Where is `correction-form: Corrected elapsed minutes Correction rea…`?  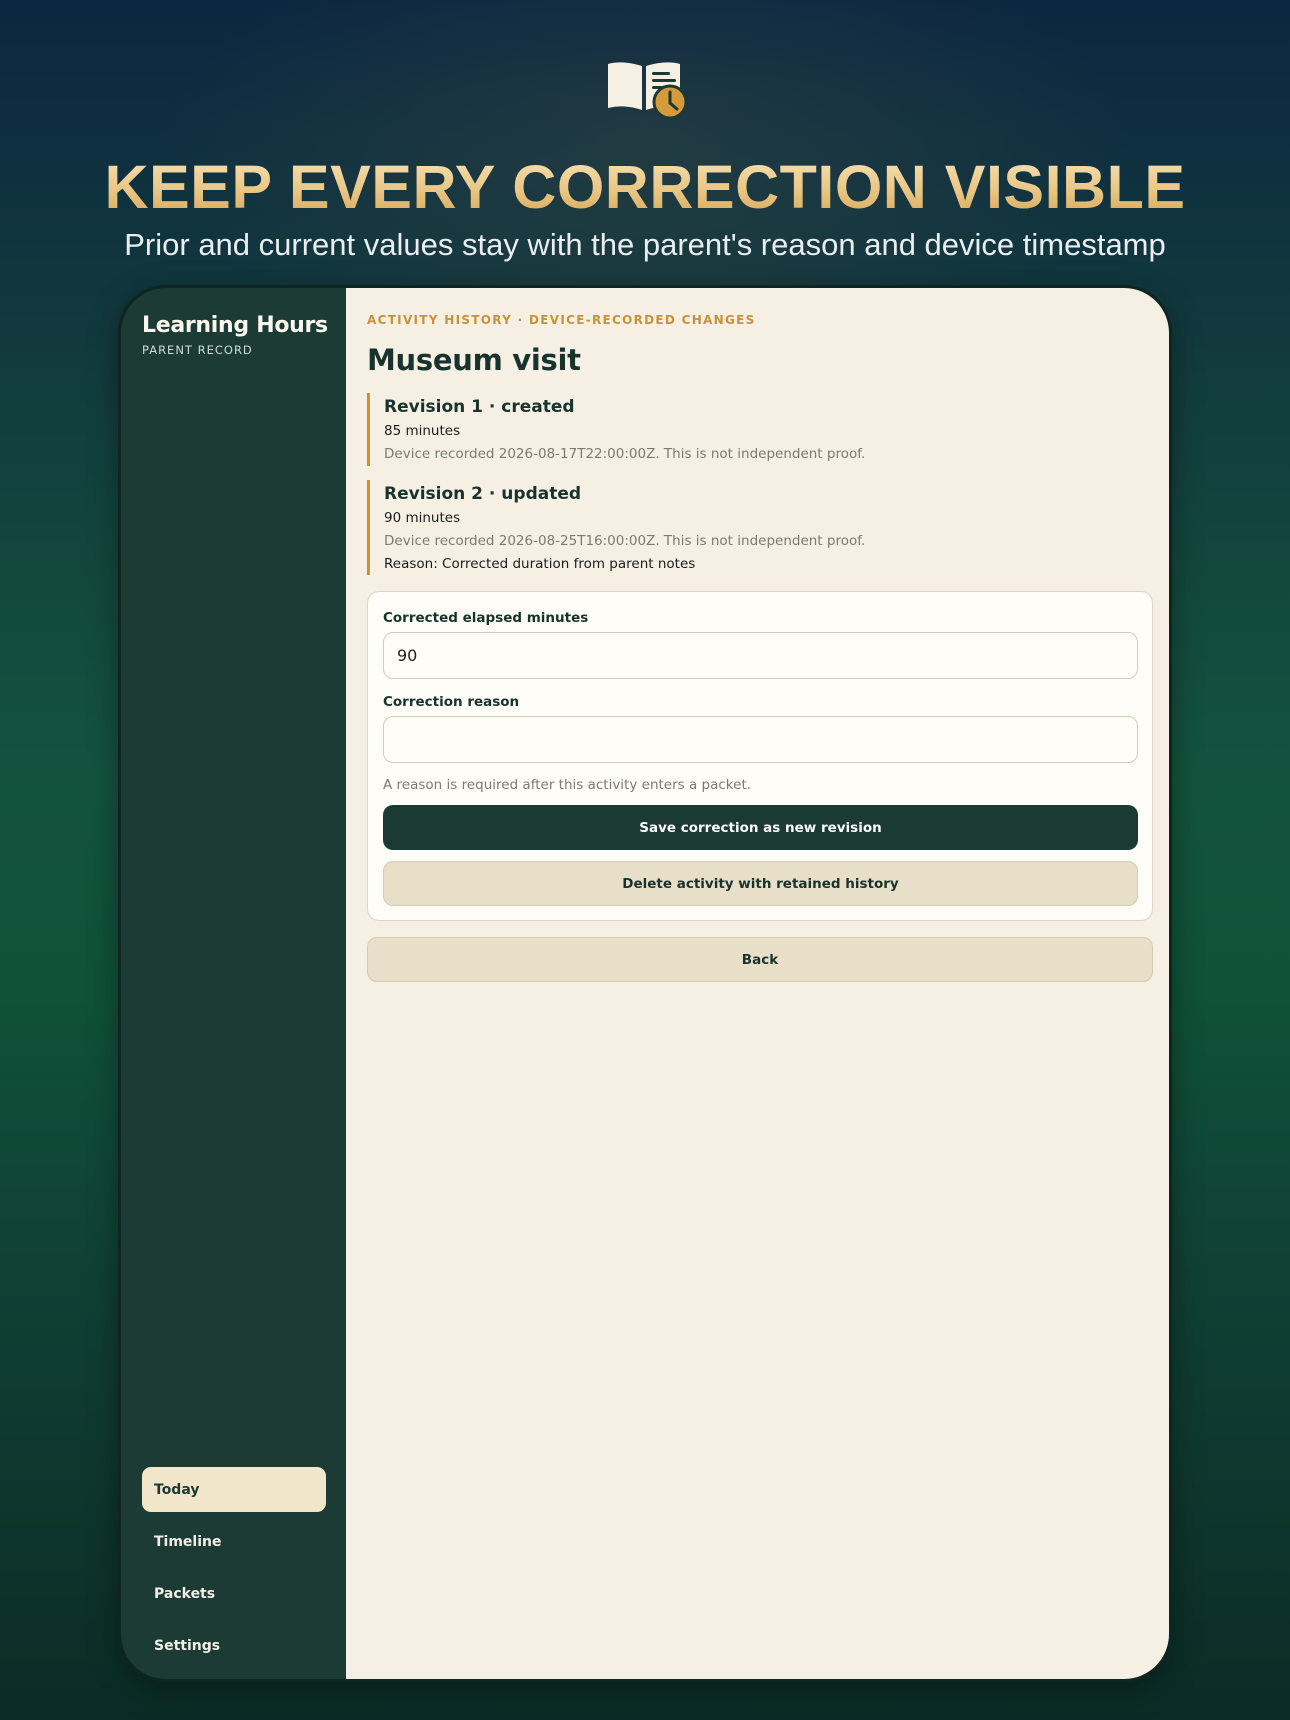
correction-form: Corrected elapsed minutes Correction rea… is located at coordinates (760, 756).